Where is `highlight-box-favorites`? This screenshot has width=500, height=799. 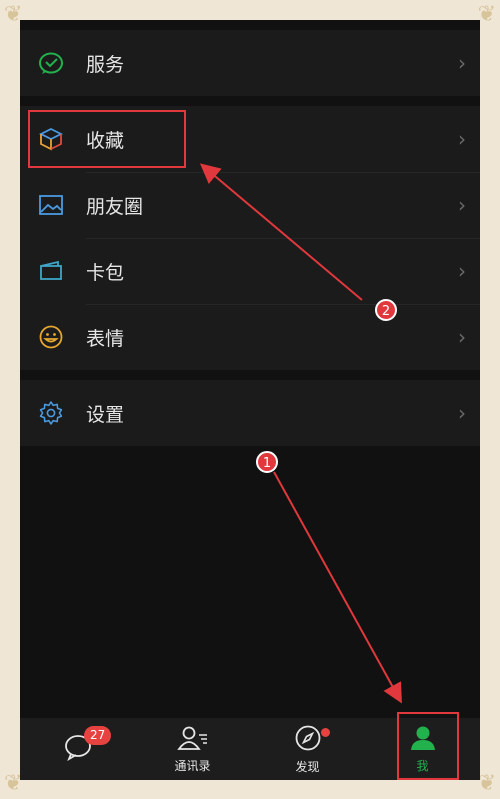 highlight-box-favorites is located at coordinates (107, 139).